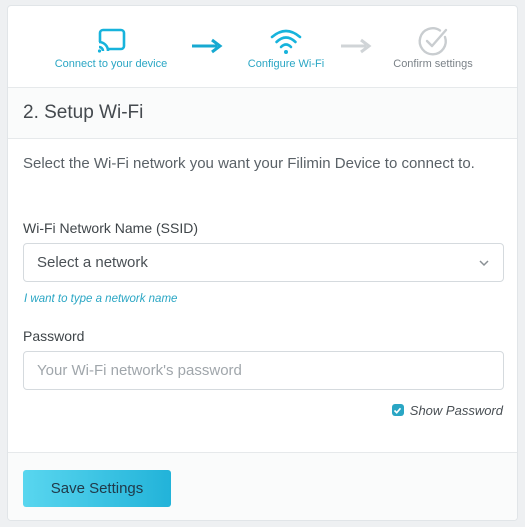  Describe the element at coordinates (111, 228) in the screenshot. I see `network-label: Wi-Fi Network Name (SSID)` at that location.